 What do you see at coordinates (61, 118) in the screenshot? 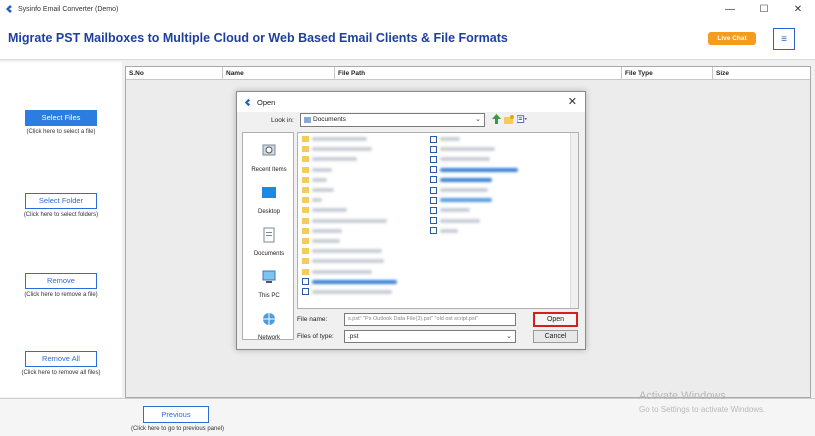
I see `select-files-button: Select Files` at bounding box center [61, 118].